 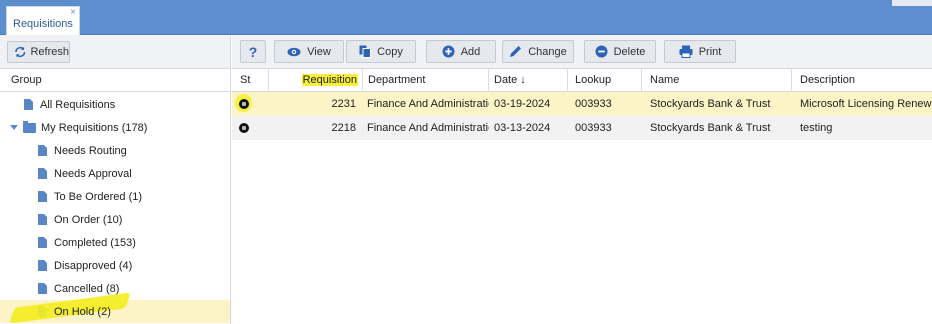 What do you see at coordinates (253, 80) in the screenshot?
I see `column-header-status: St` at bounding box center [253, 80].